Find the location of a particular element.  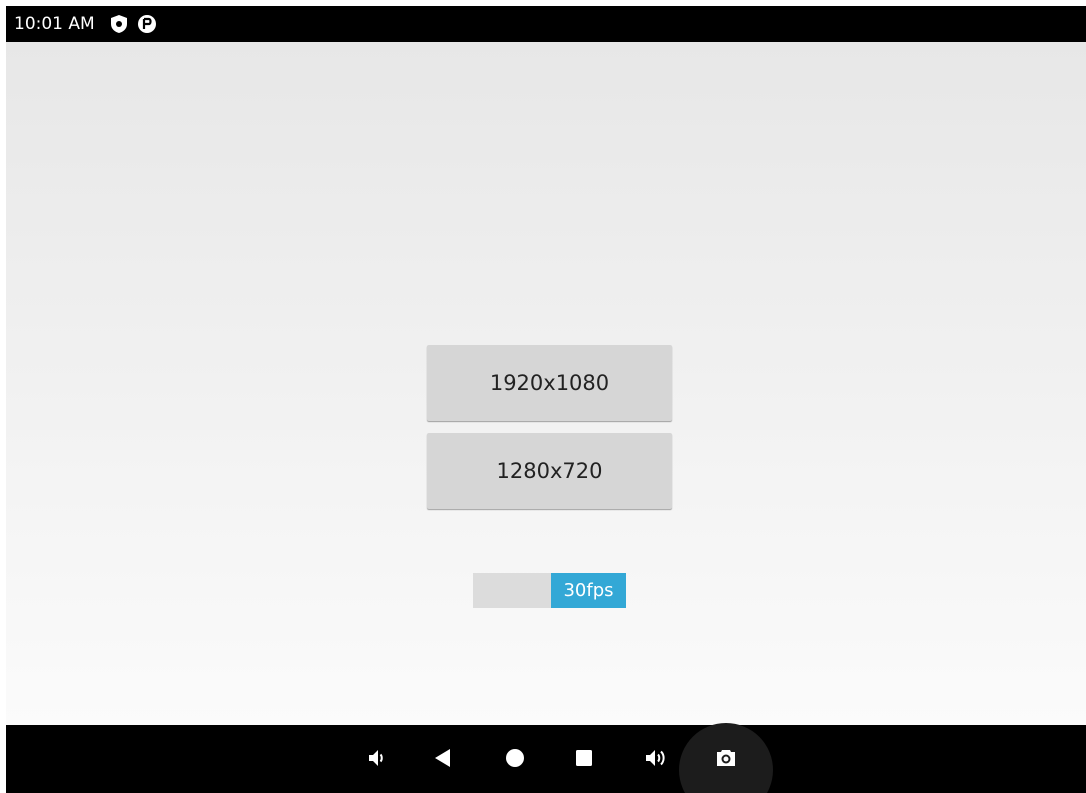

recents-icon is located at coordinates (584, 758).